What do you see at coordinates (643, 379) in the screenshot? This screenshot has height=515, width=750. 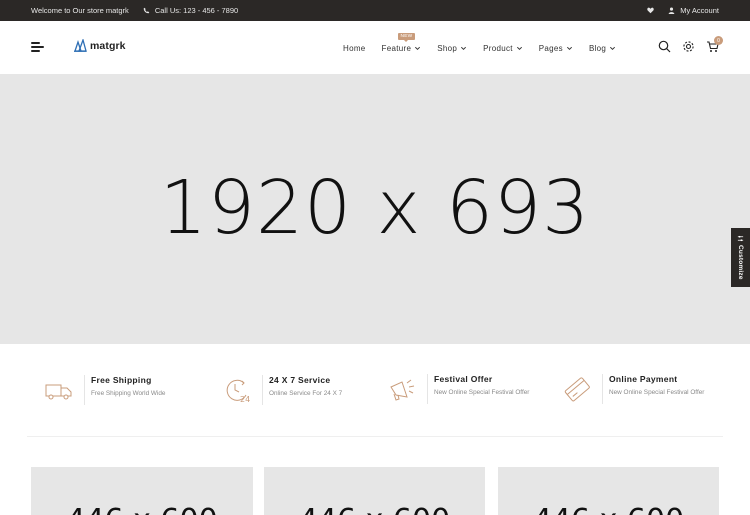 I see `feature-title: Online Payment` at bounding box center [643, 379].